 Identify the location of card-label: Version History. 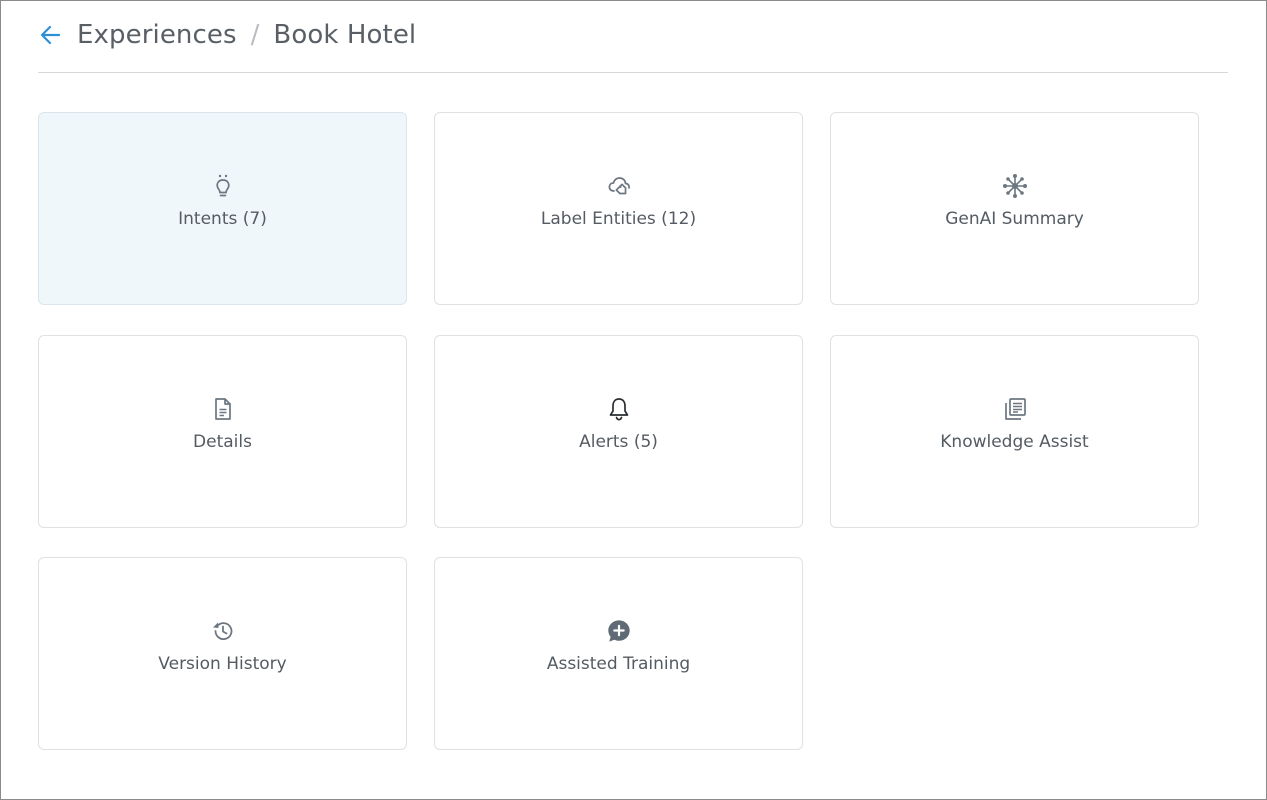
(222, 664).